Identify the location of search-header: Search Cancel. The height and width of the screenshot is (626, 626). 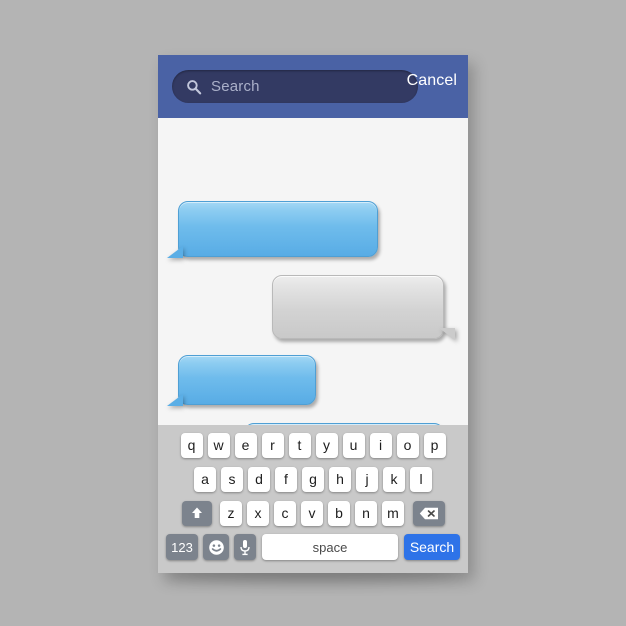
(313, 86).